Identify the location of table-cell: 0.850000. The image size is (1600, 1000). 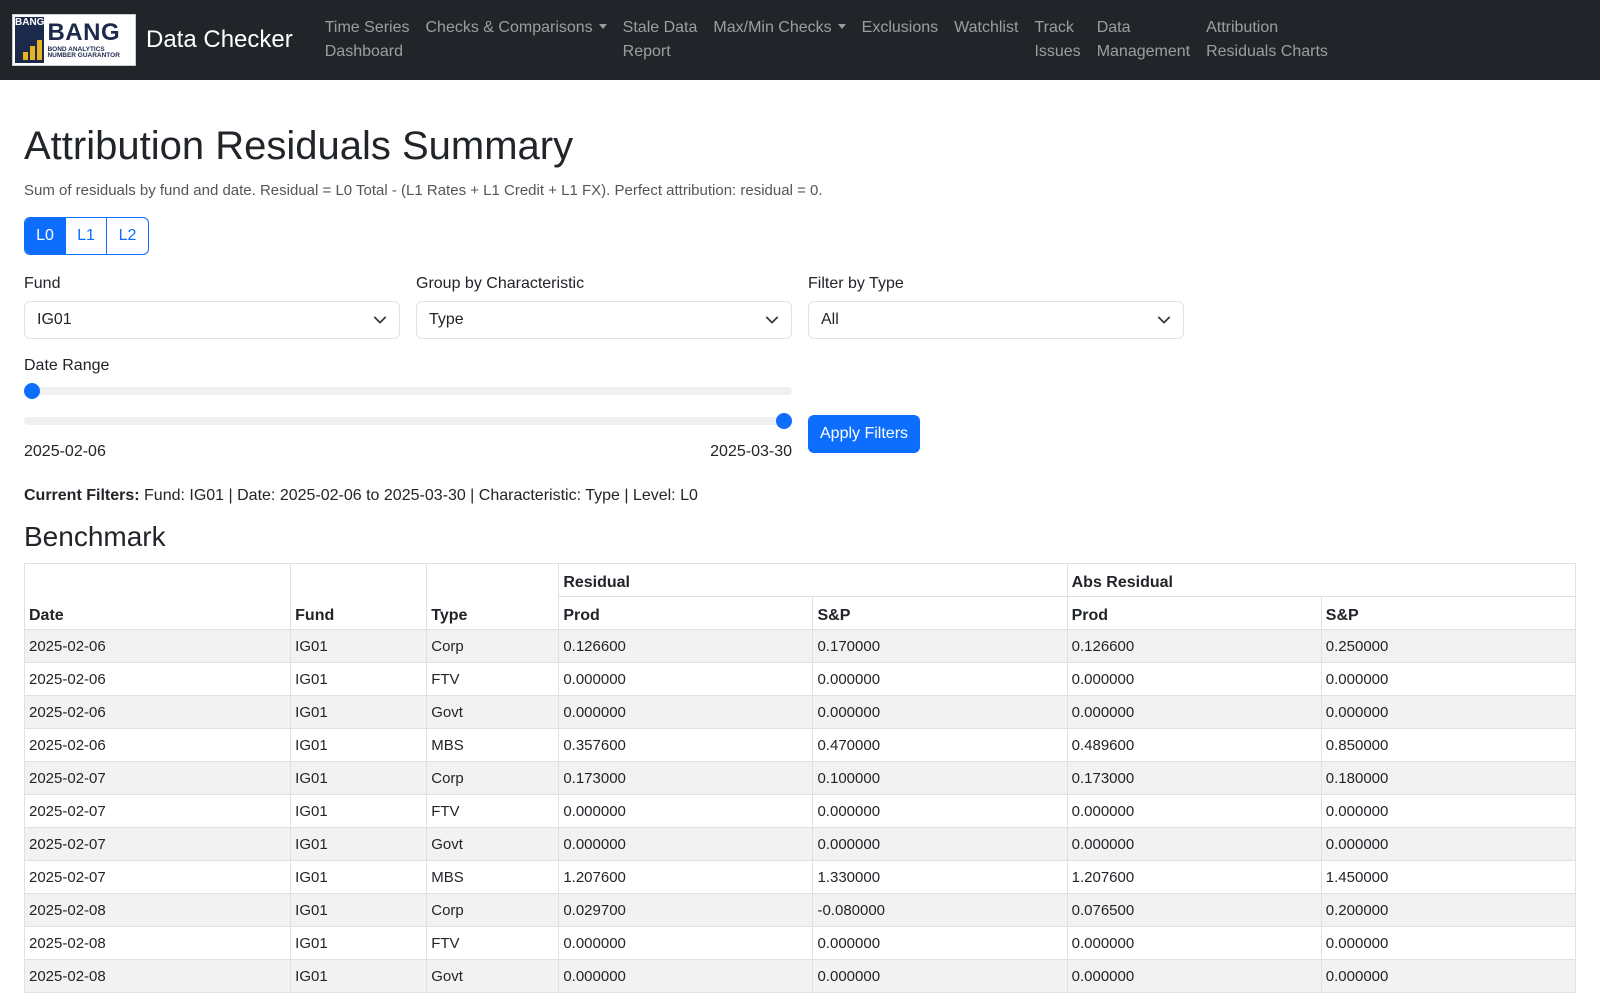
(1448, 745).